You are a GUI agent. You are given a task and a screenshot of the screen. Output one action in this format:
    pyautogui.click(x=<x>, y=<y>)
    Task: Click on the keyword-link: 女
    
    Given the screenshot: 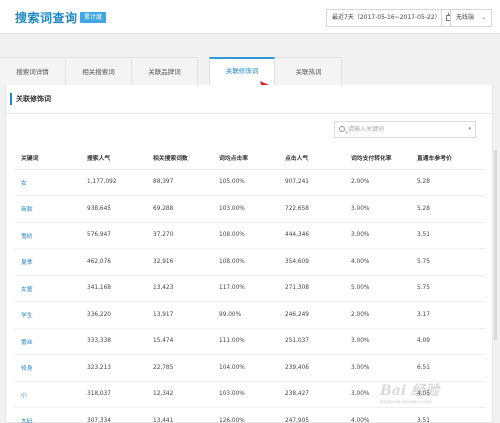 What is the action you would take?
    pyautogui.click(x=48, y=182)
    